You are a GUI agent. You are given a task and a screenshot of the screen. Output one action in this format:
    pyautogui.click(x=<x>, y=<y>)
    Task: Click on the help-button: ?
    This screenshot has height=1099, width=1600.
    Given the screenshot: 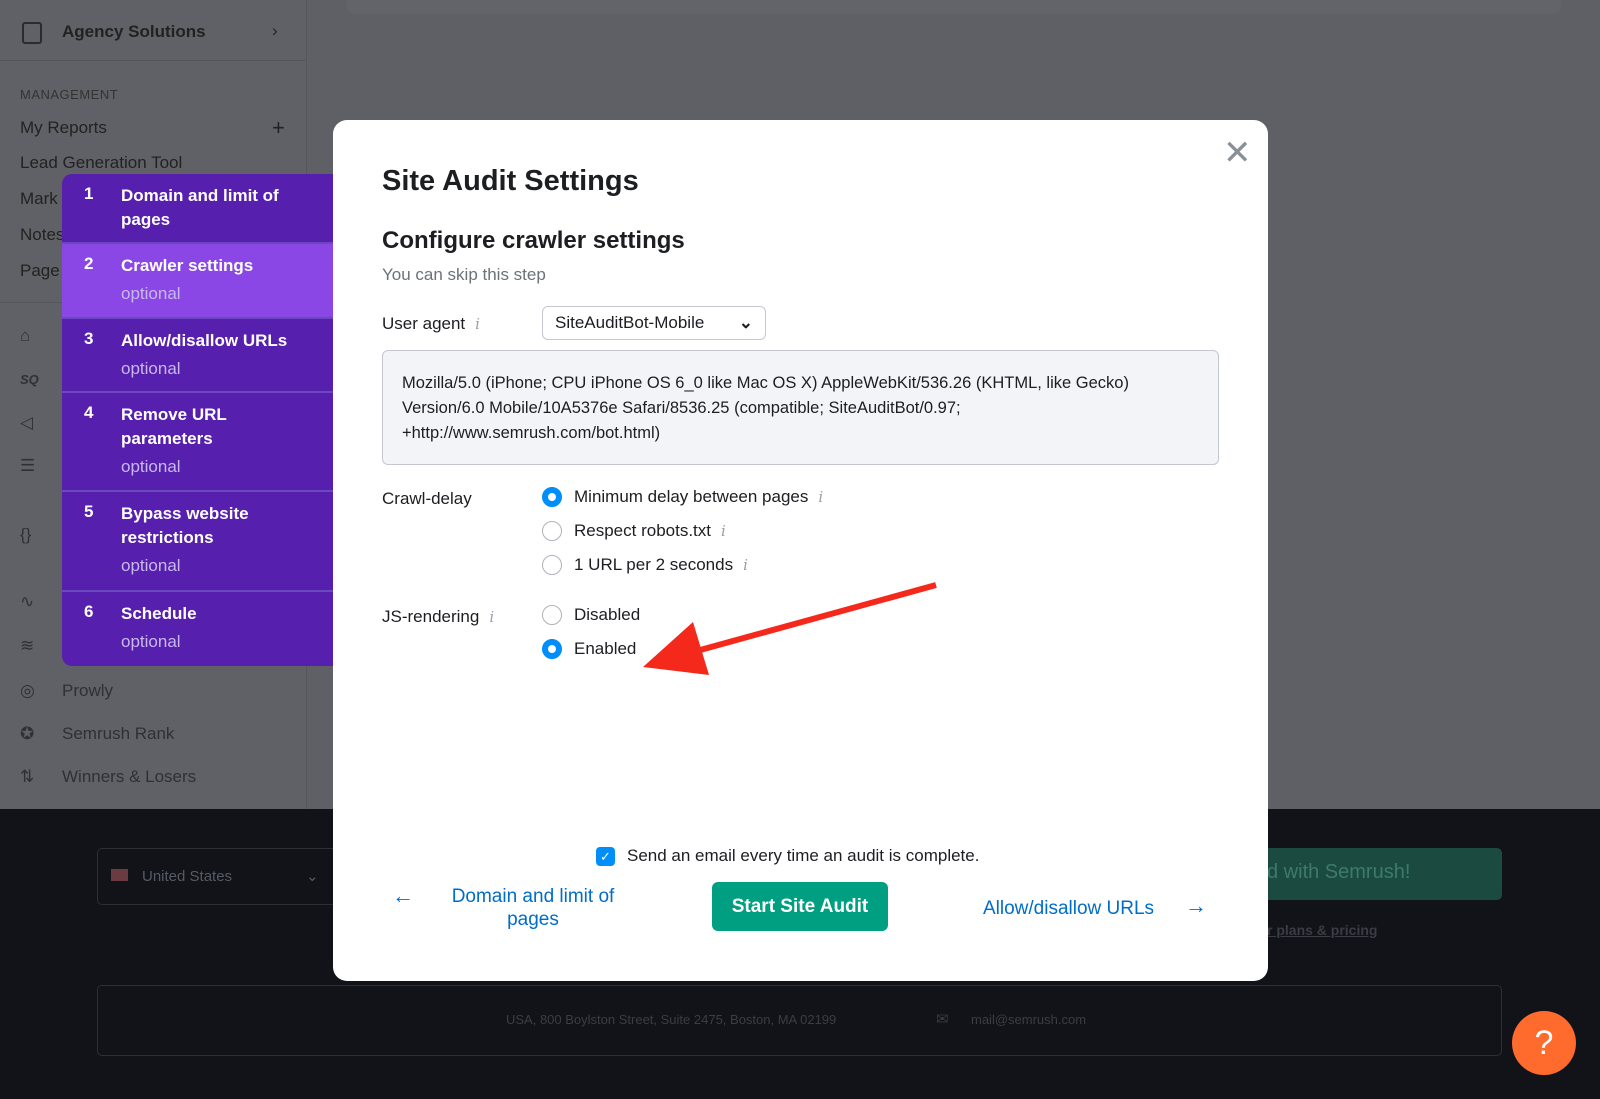 What is the action you would take?
    pyautogui.click(x=1544, y=1043)
    